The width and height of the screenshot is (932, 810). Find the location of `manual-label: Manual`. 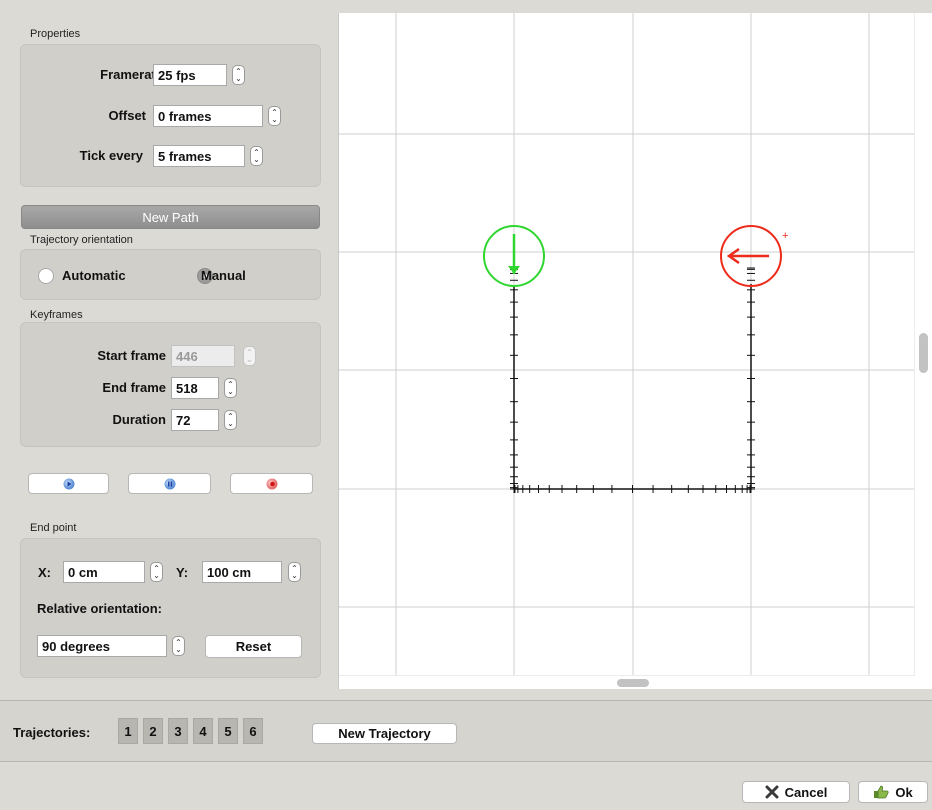

manual-label: Manual is located at coordinates (223, 275).